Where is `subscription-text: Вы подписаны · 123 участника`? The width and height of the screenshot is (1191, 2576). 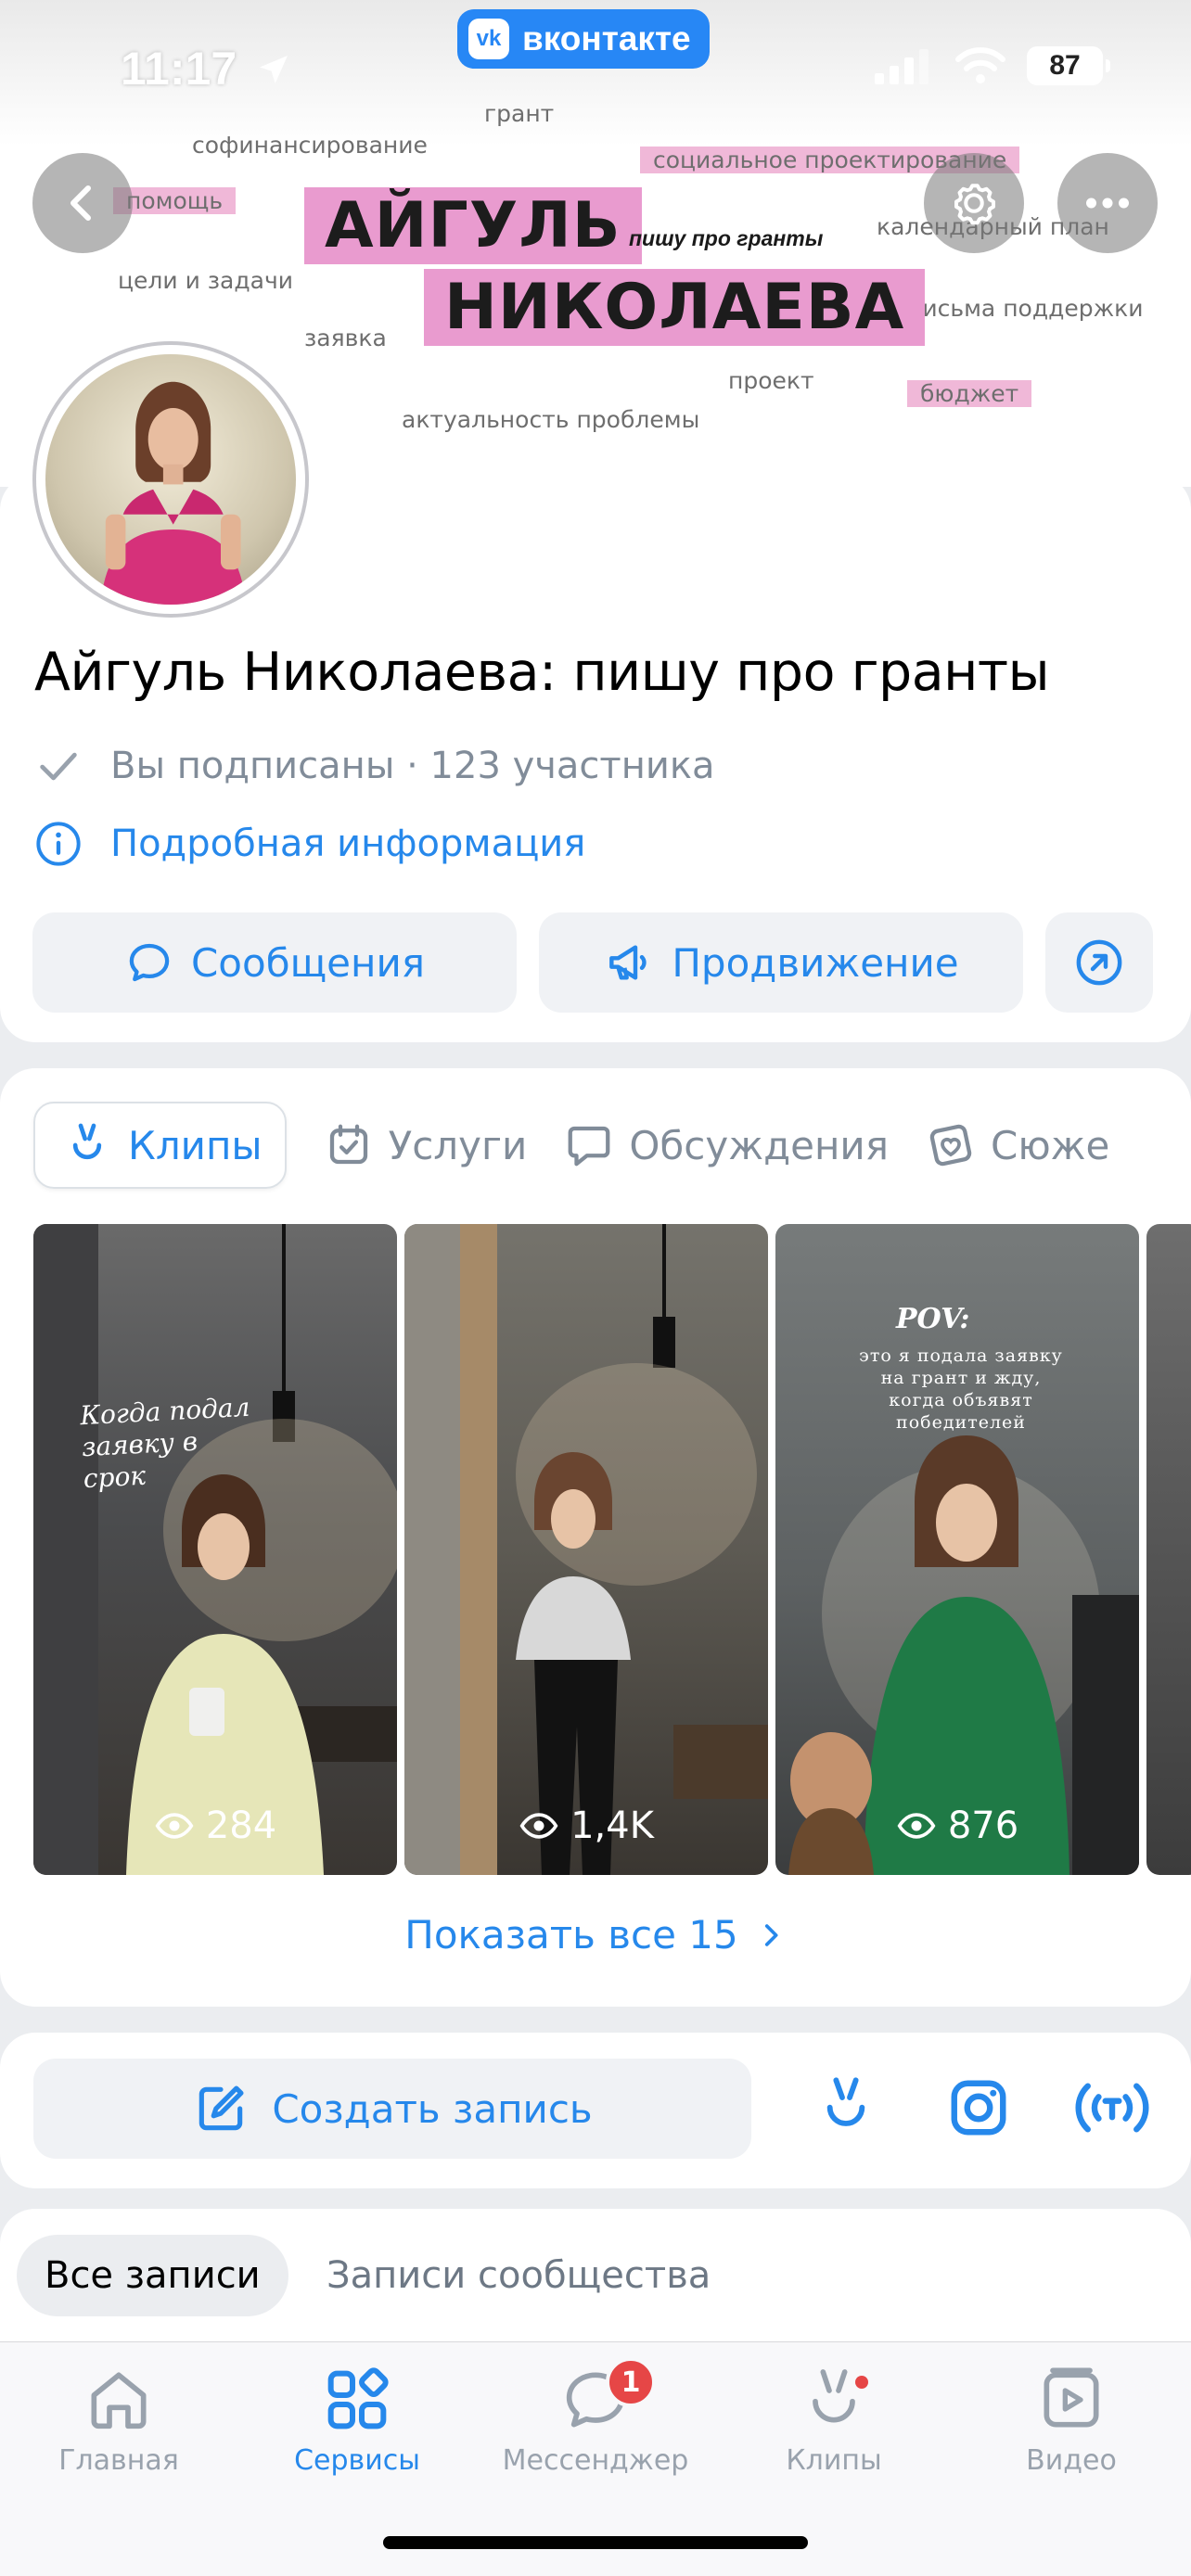 subscription-text: Вы подписаны · 123 участника is located at coordinates (412, 766).